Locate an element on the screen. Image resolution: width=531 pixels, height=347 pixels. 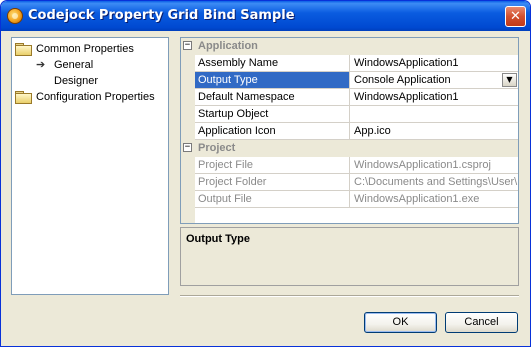
property-value: WindowsApplication1.exe is located at coordinates (417, 199).